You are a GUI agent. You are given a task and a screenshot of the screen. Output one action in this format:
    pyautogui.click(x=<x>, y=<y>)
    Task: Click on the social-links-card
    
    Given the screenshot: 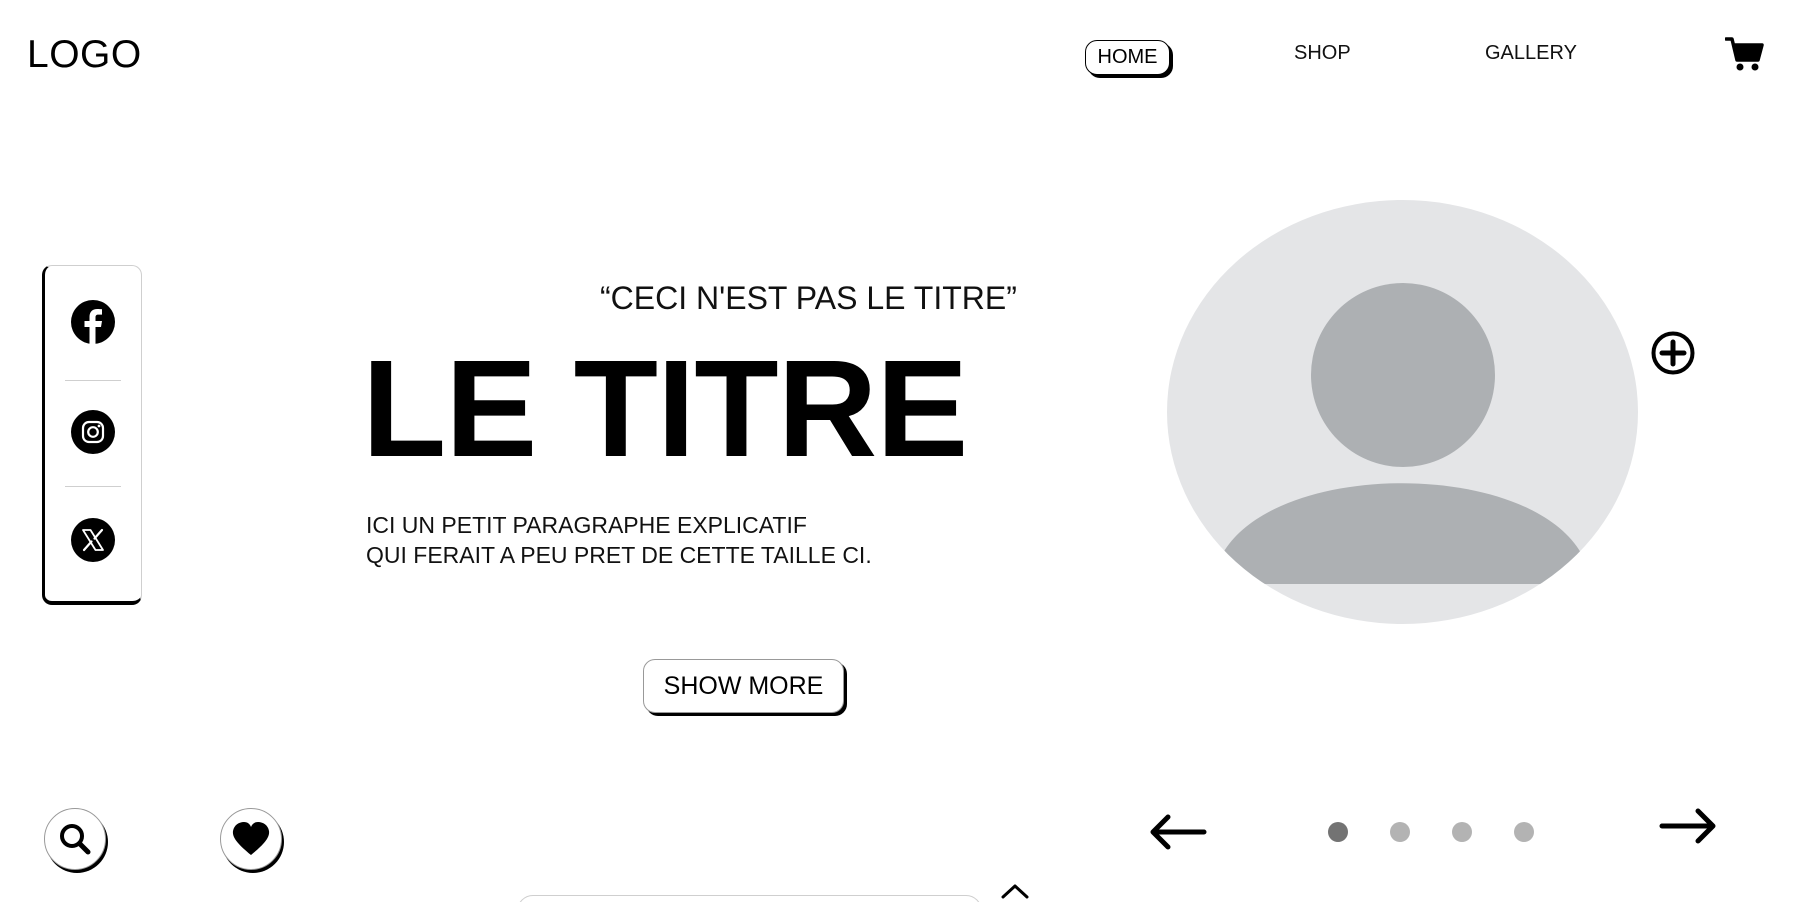 What is the action you would take?
    pyautogui.click(x=92, y=435)
    